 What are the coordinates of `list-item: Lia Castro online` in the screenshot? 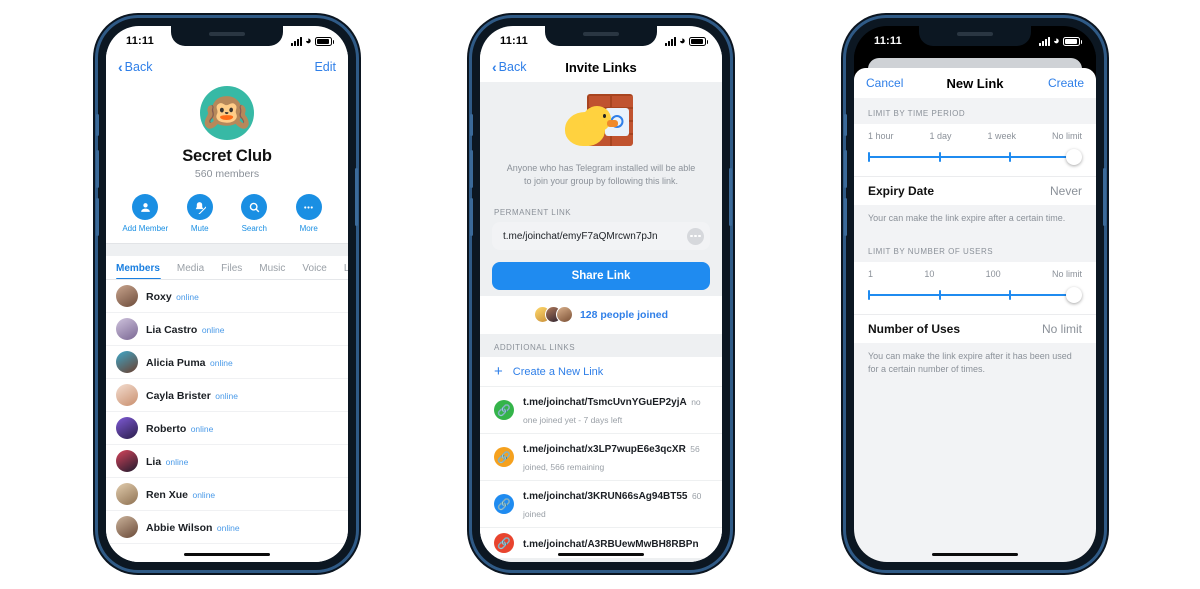 It's located at (227, 329).